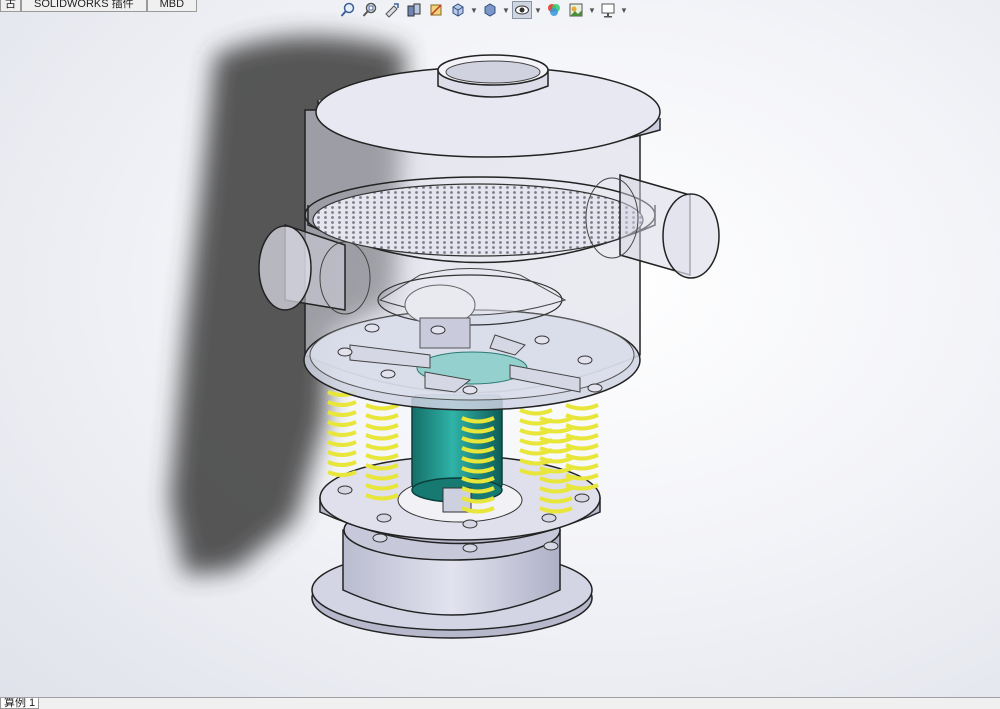  I want to click on tab-partial: 古, so click(10, 6).